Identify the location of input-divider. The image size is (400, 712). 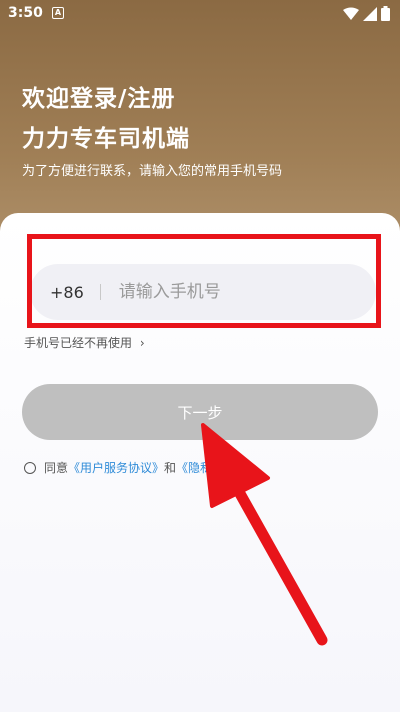
(100, 292).